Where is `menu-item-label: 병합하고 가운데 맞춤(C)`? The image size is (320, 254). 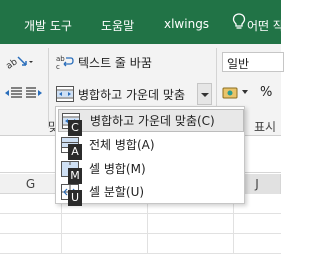 menu-item-label: 병합하고 가운데 맞춤(C) is located at coordinates (152, 121).